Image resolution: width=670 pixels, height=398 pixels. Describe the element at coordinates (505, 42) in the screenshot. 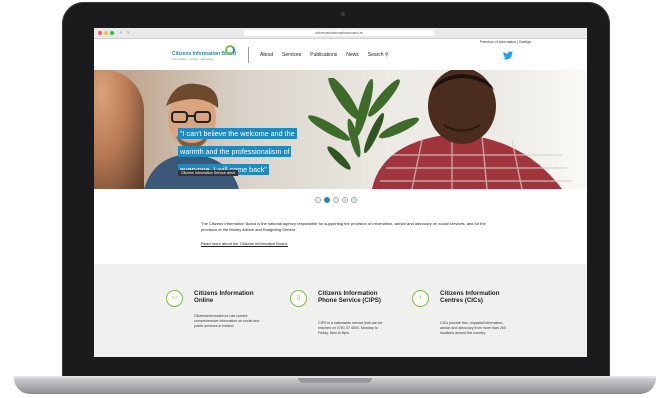

I see `utility-links: Freedom of Information | Gaeilge` at that location.